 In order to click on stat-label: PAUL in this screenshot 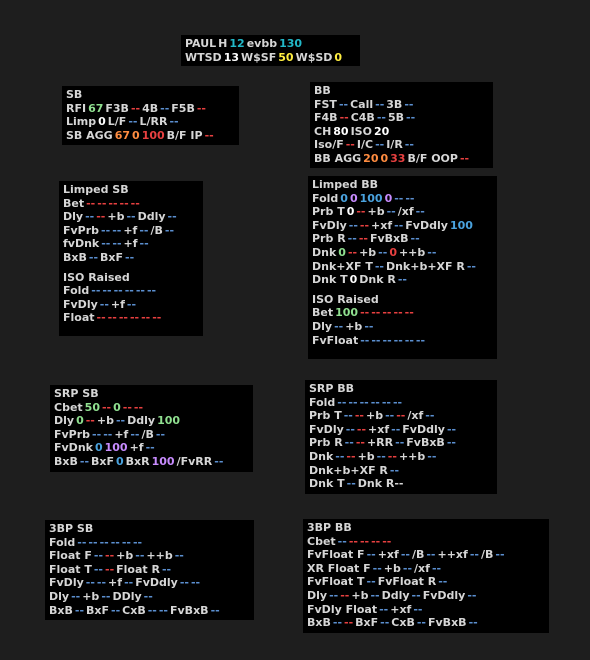, I will do `click(201, 43)`.